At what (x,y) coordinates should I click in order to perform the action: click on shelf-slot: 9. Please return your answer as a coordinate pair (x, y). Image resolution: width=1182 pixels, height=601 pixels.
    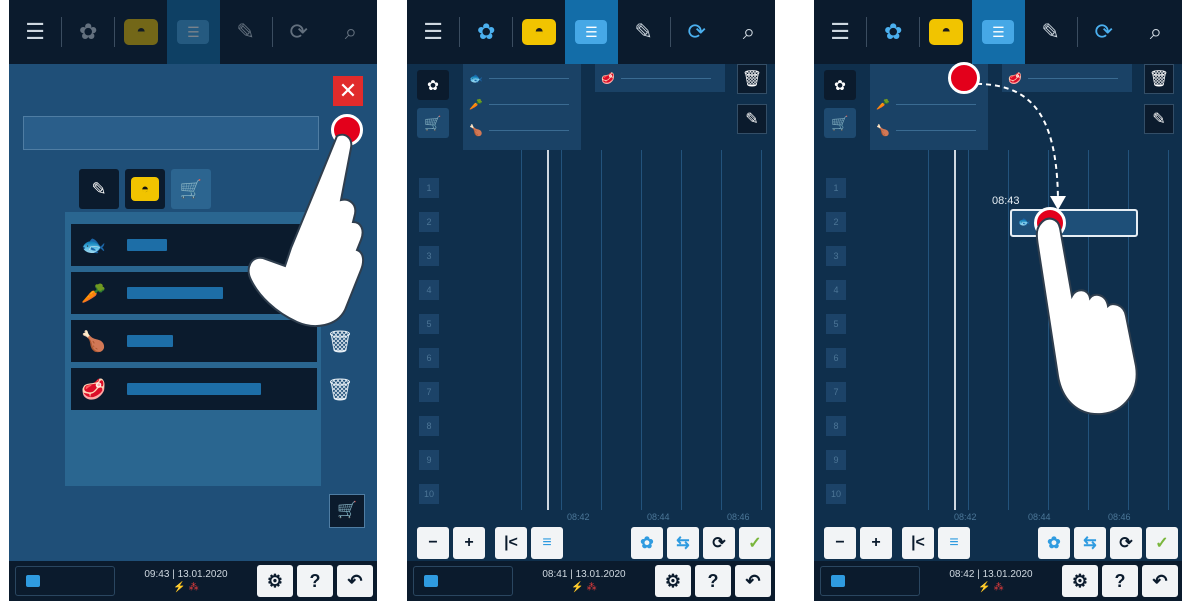
    Looking at the image, I should click on (836, 460).